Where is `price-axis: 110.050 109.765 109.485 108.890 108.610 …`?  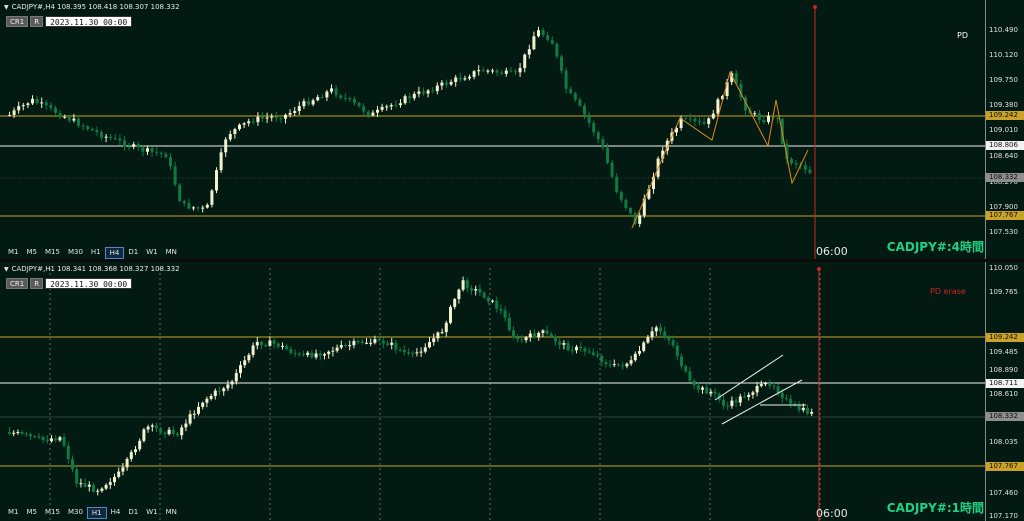 price-axis: 110.050 109.765 109.485 108.890 108.610 … is located at coordinates (1004, 391).